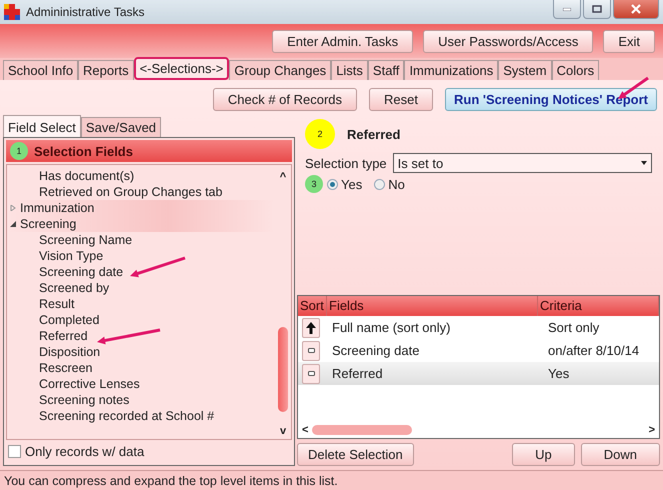 The width and height of the screenshot is (663, 490). What do you see at coordinates (375, 350) in the screenshot?
I see `table-cell-text: Screening date` at bounding box center [375, 350].